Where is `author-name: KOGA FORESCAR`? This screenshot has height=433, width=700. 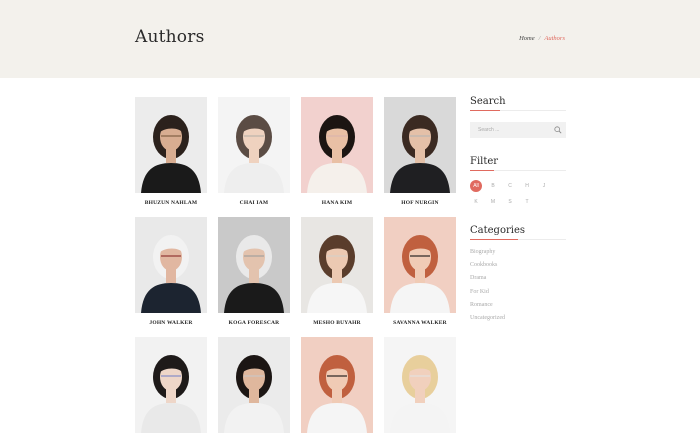
author-name: KOGA FORESCAR is located at coordinates (254, 323).